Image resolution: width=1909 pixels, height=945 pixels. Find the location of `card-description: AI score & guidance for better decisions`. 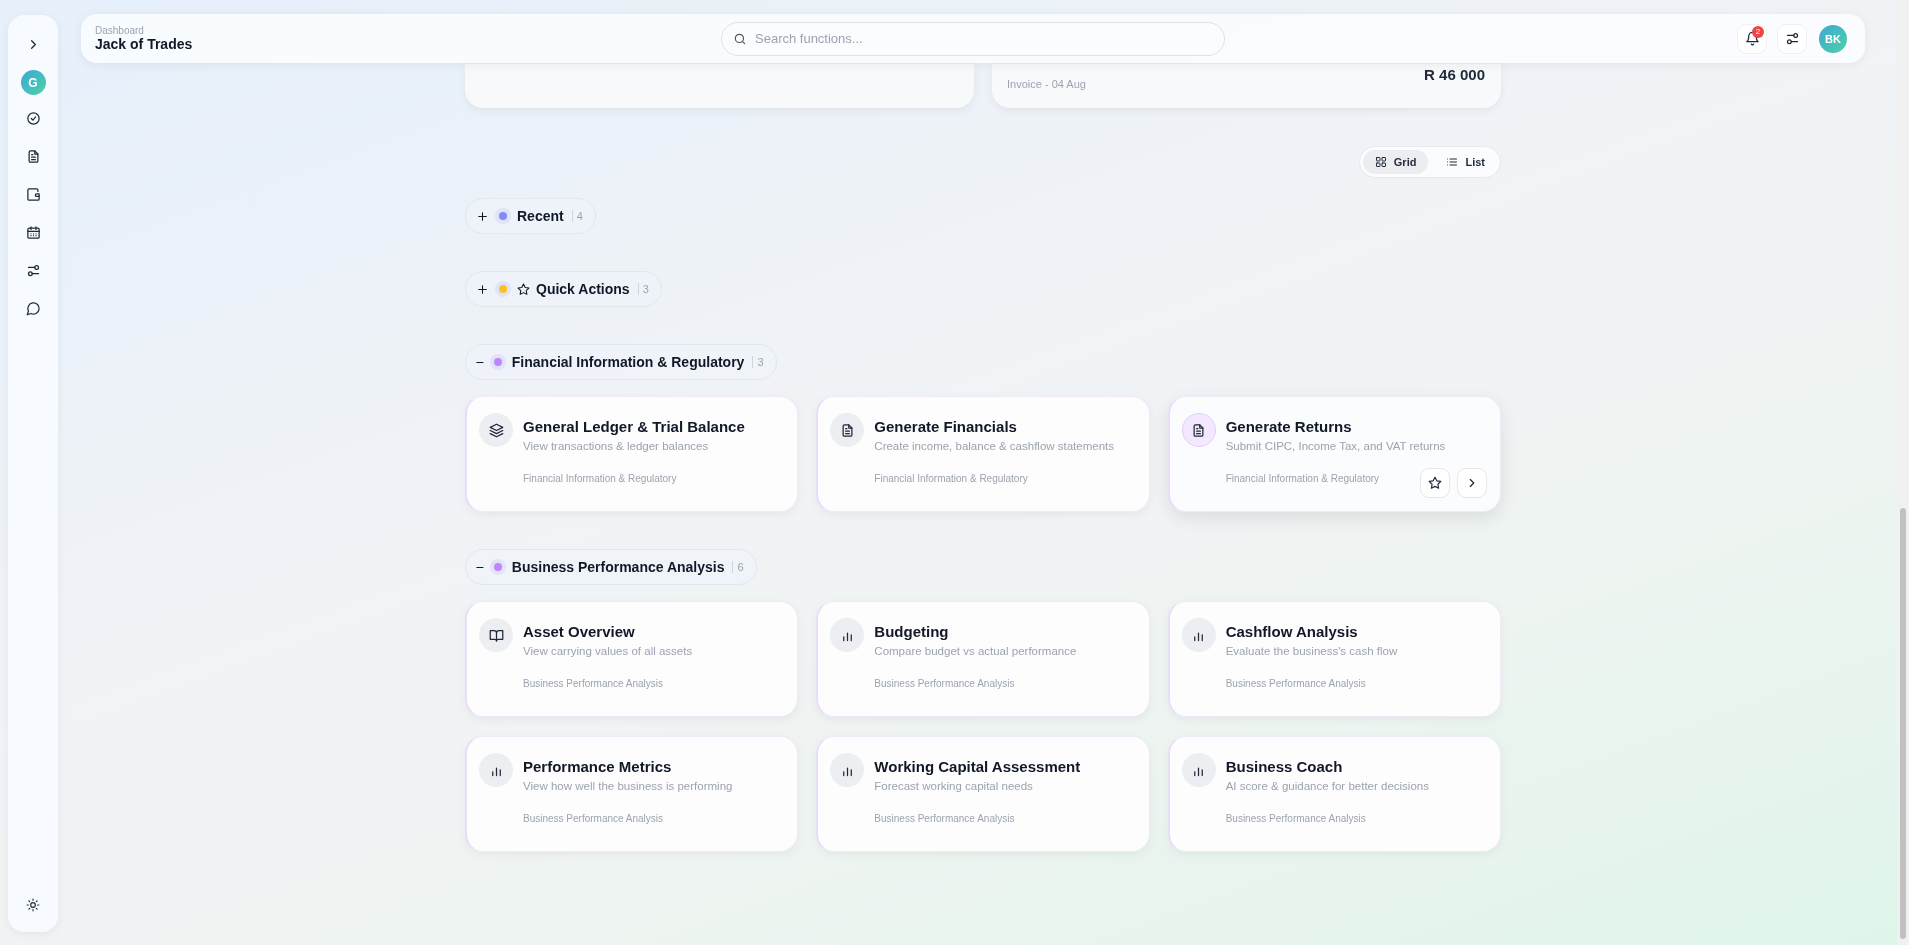

card-description: AI score & guidance for better decisions is located at coordinates (1327, 786).